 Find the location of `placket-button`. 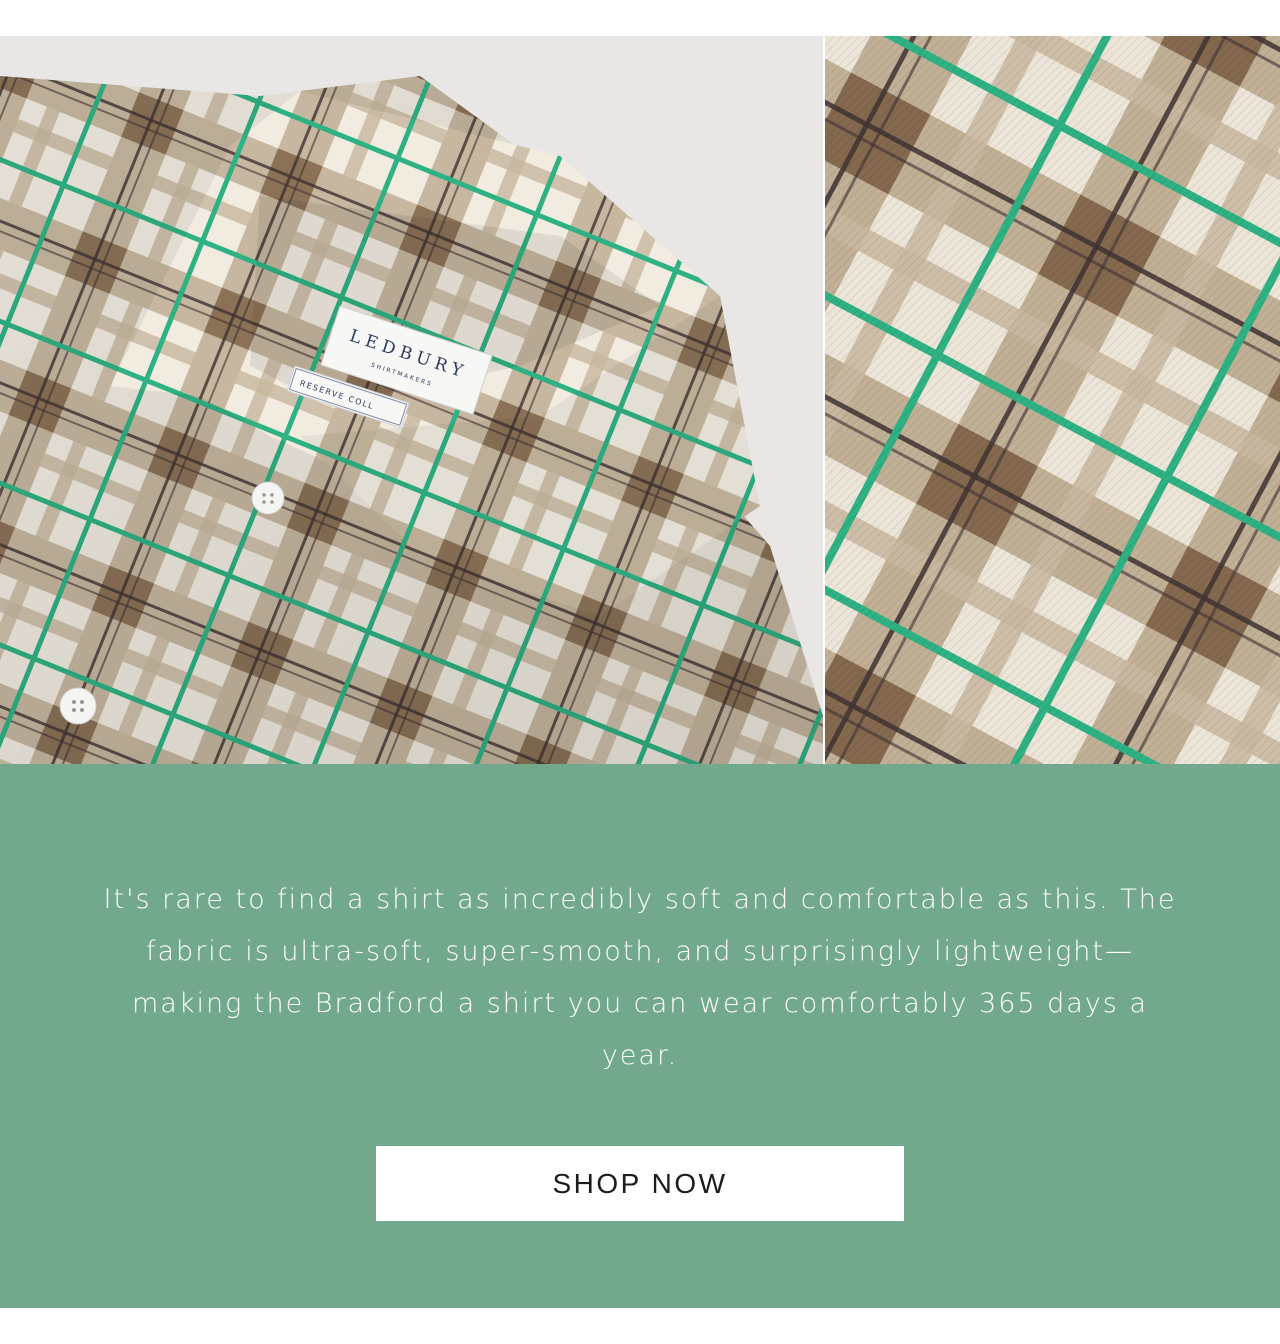

placket-button is located at coordinates (78, 706).